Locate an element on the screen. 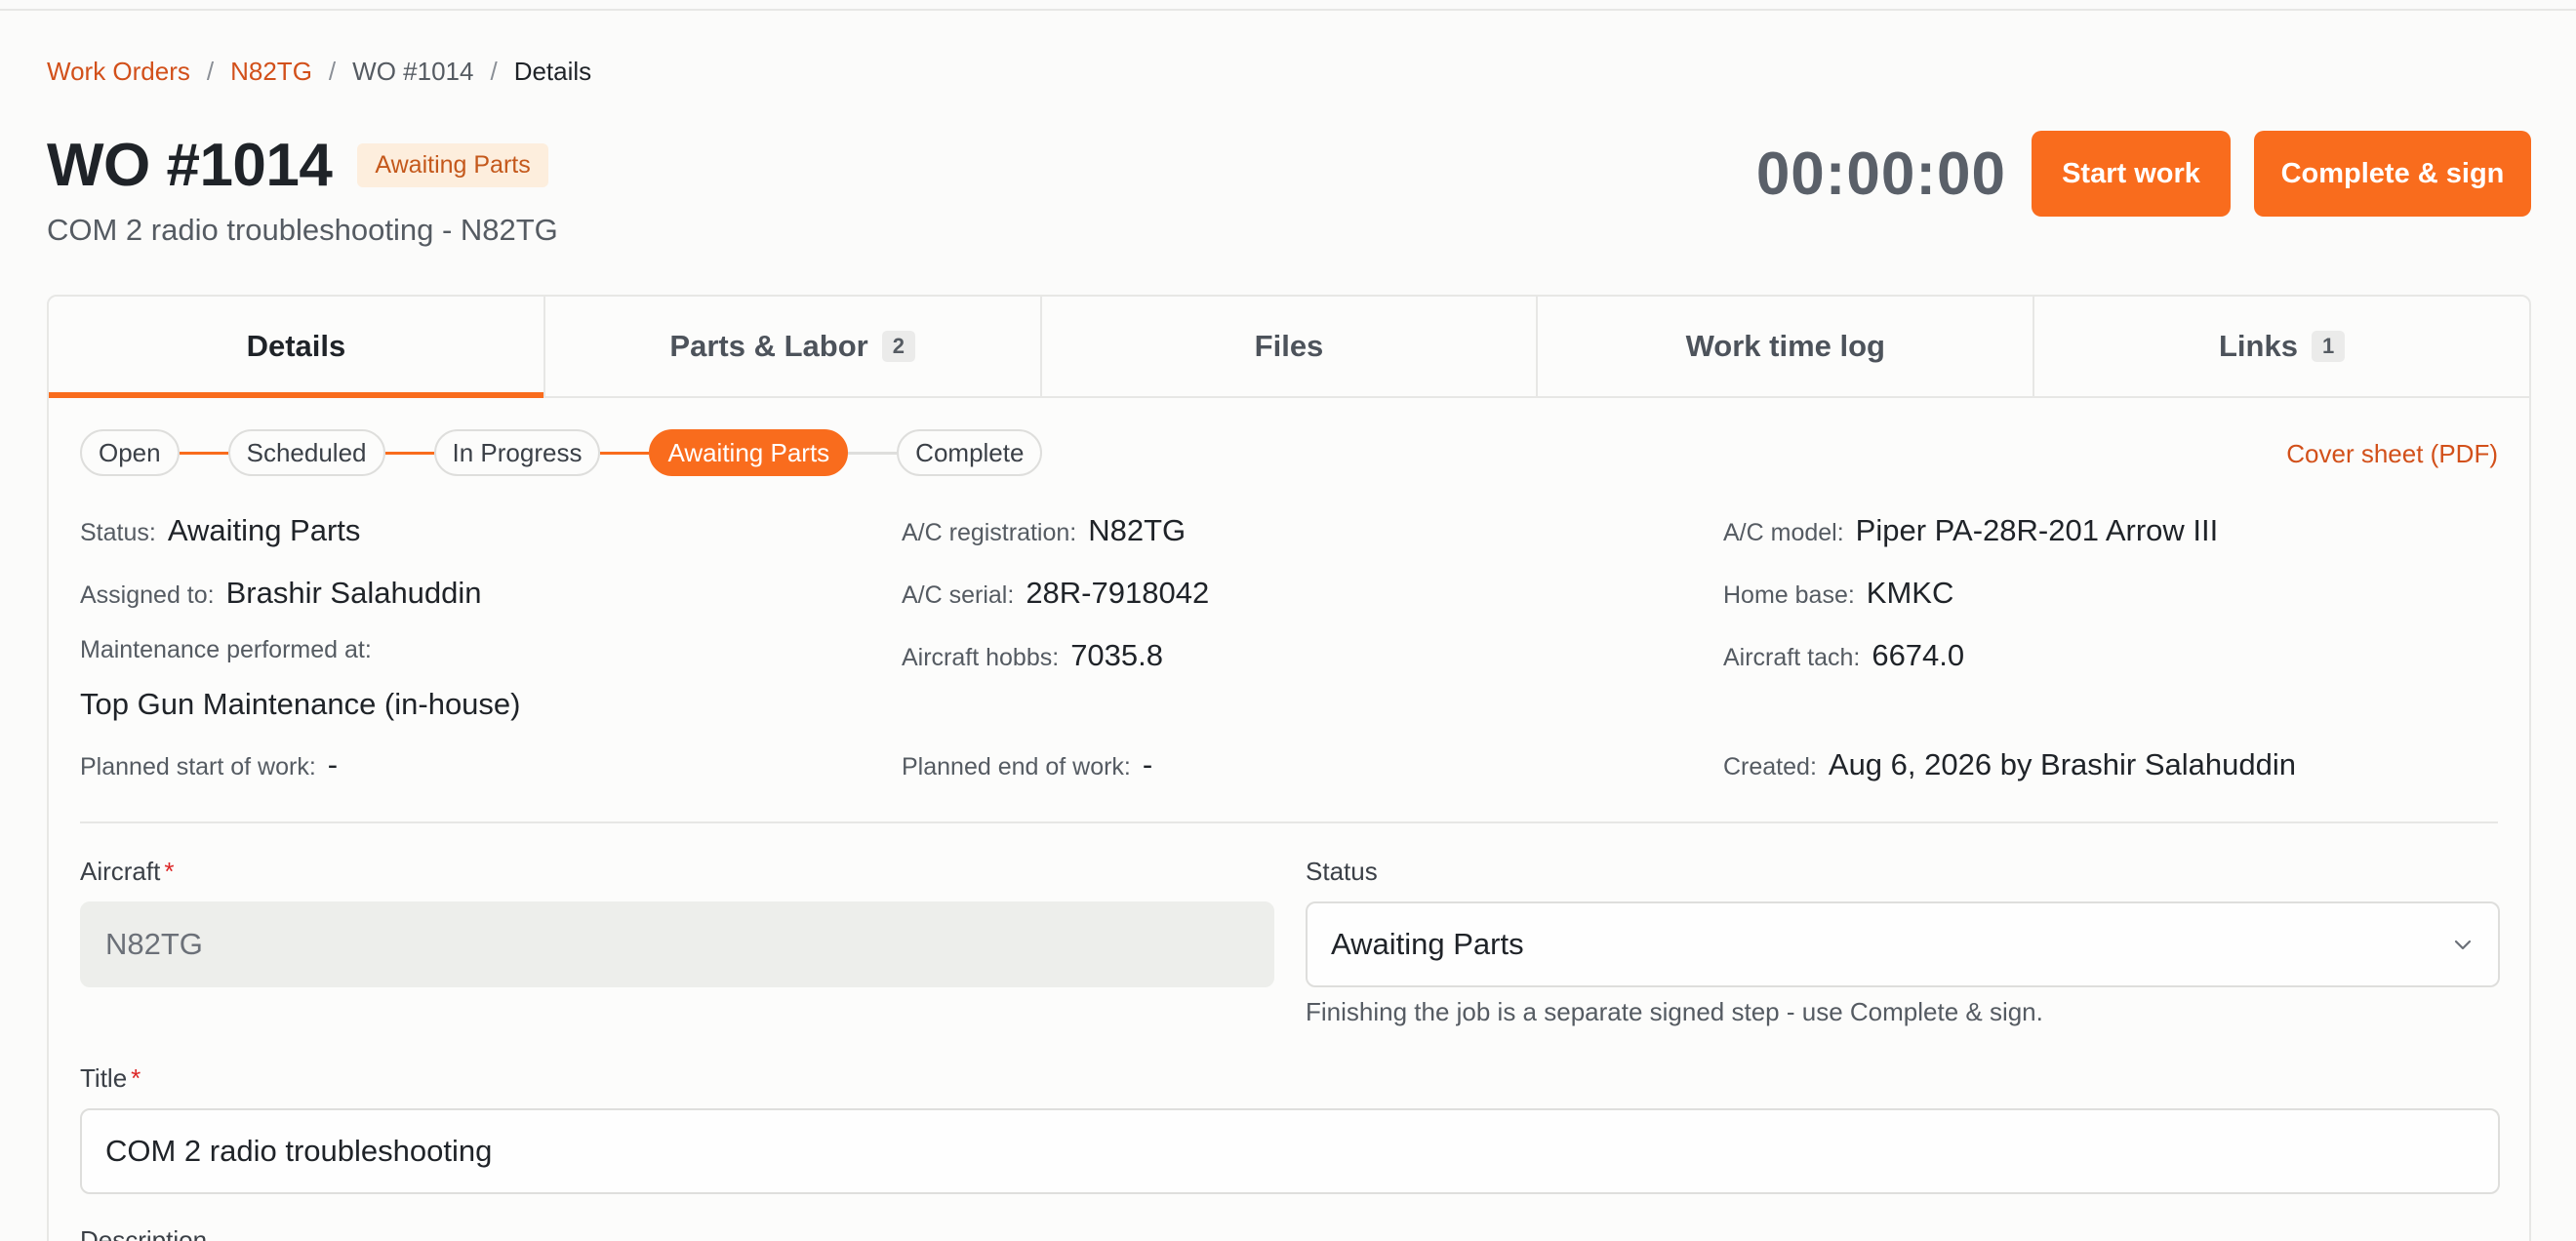 The width and height of the screenshot is (2576, 1241). header-title-group: WO #1014 Awaiting Parts is located at coordinates (297, 165).